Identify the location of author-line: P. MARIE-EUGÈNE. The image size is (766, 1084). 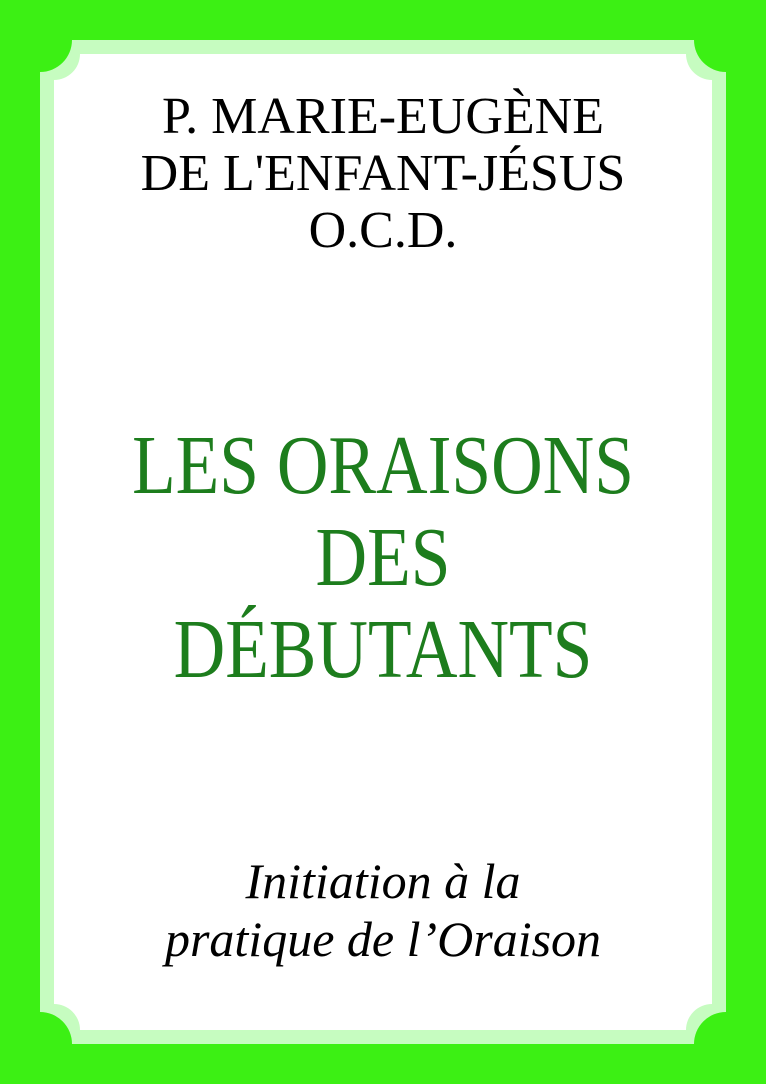
(383, 116).